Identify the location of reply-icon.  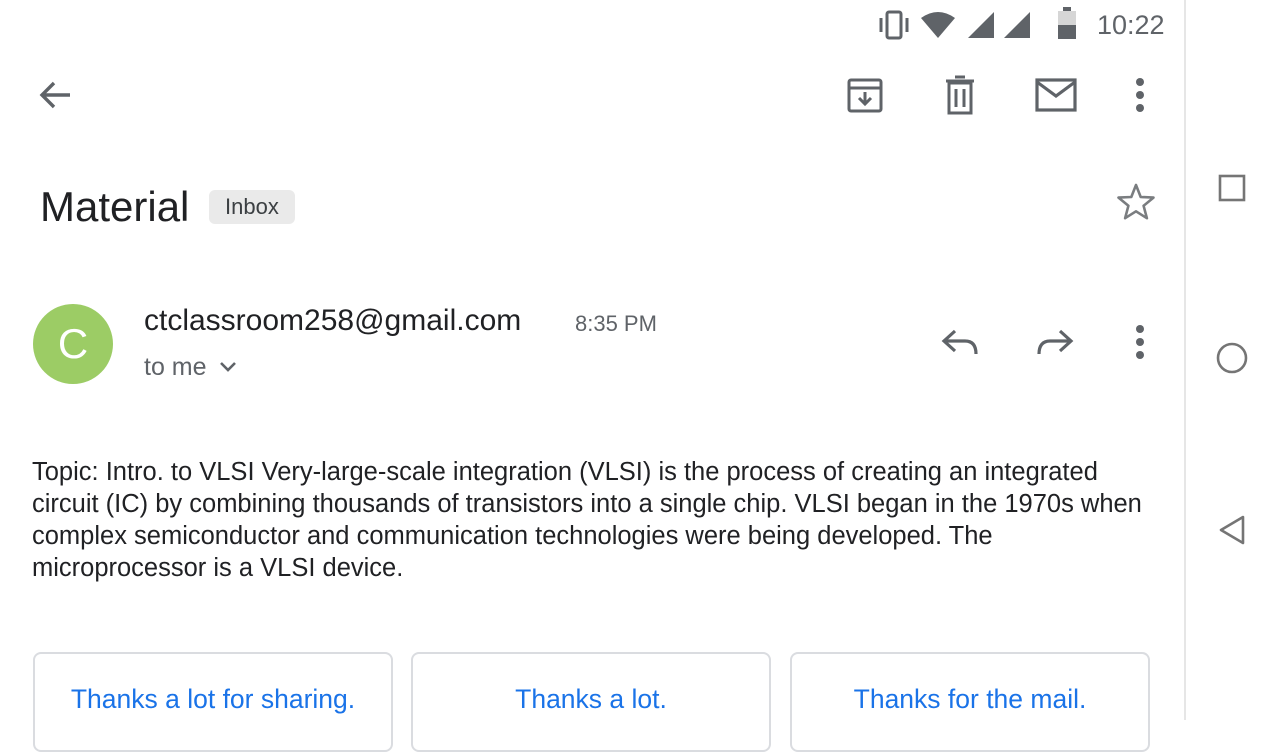
(960, 344).